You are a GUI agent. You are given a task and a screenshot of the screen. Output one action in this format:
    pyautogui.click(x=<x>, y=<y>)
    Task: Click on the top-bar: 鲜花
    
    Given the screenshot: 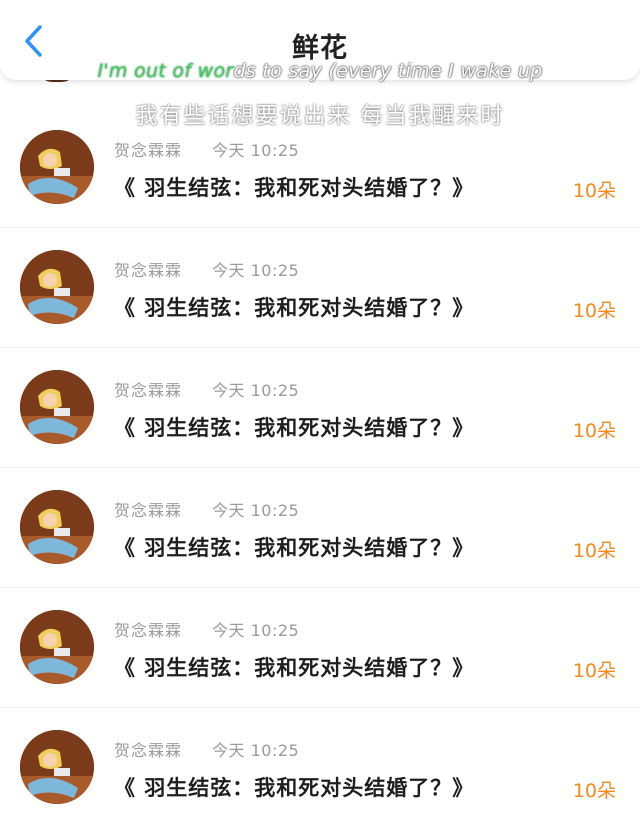 What is the action you would take?
    pyautogui.click(x=320, y=40)
    